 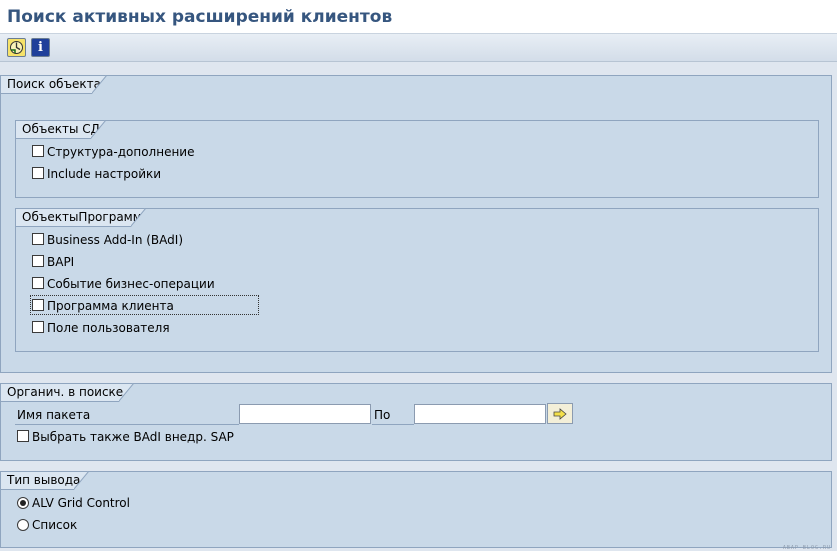 I want to click on package-from-input, so click(x=305, y=414).